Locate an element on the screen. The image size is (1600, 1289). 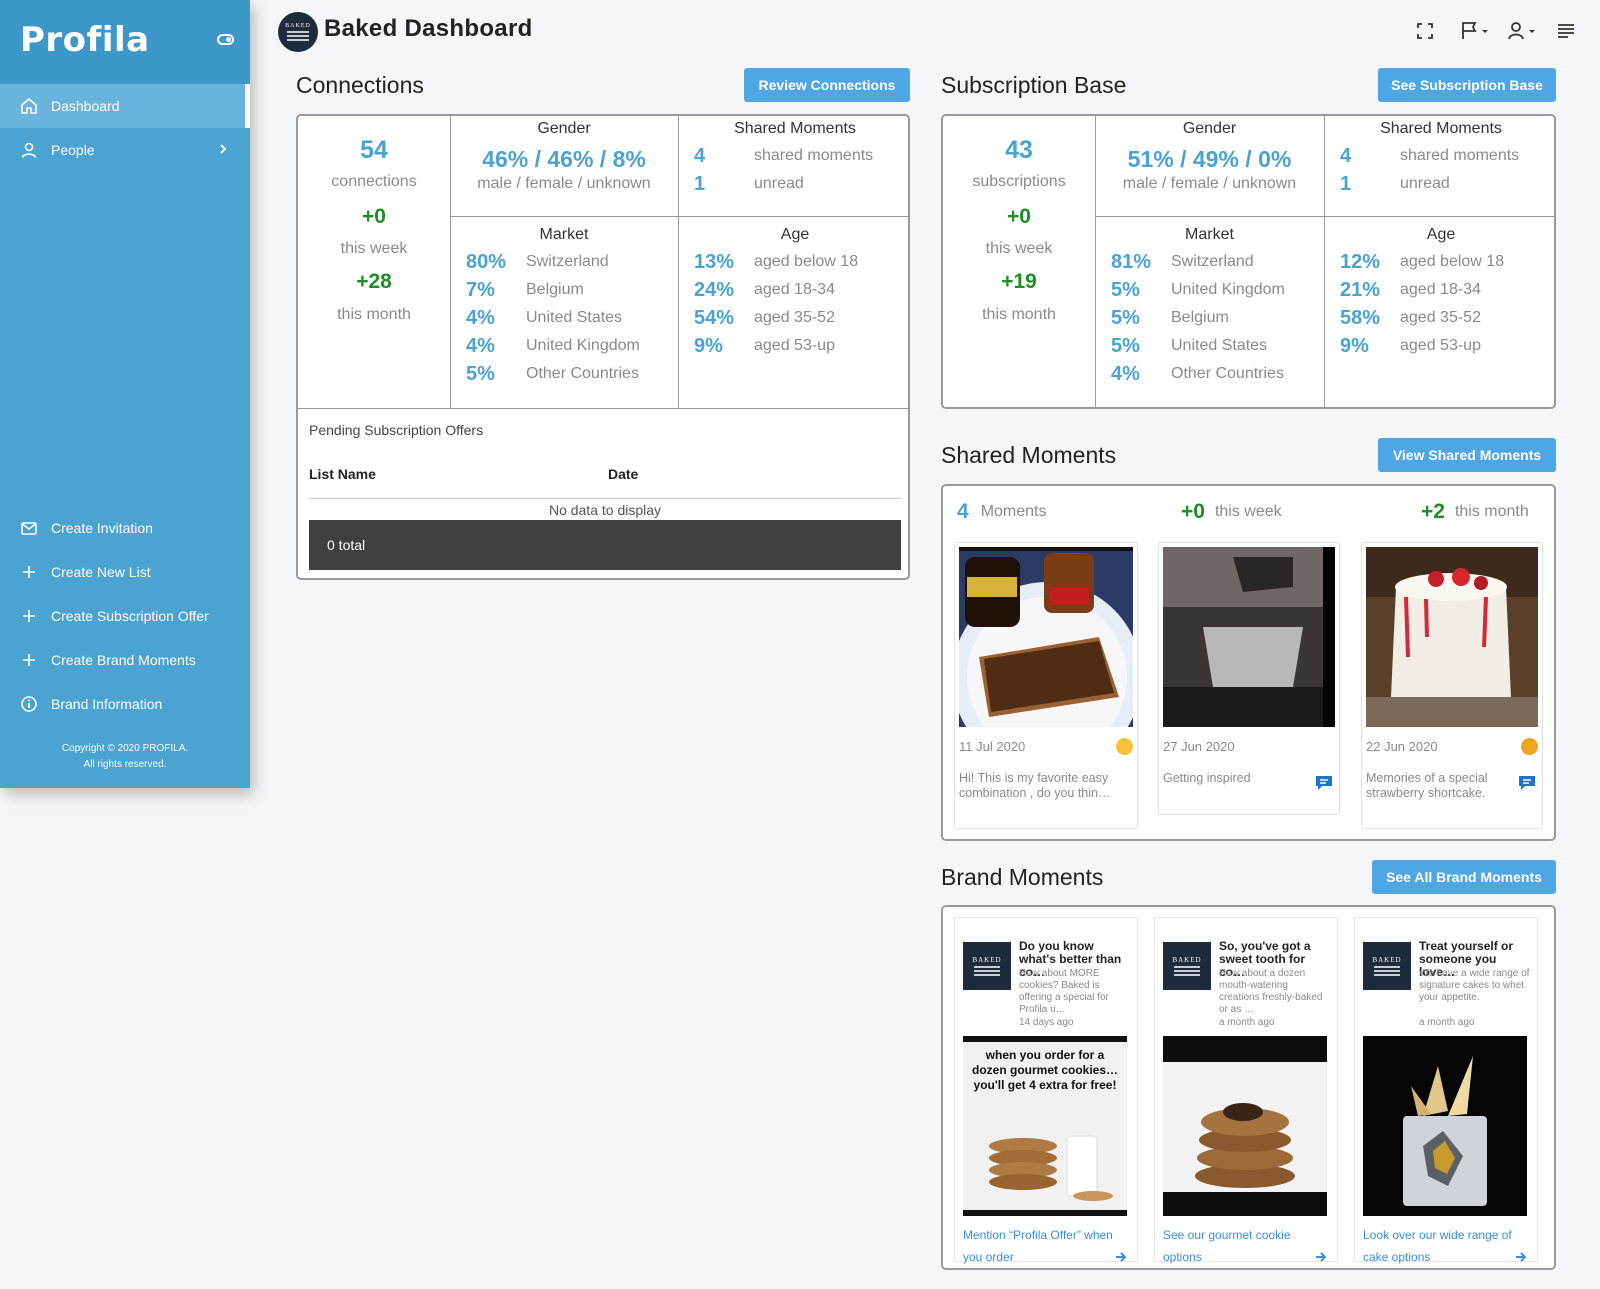
review-connections-button: Review Connections is located at coordinates (827, 85).